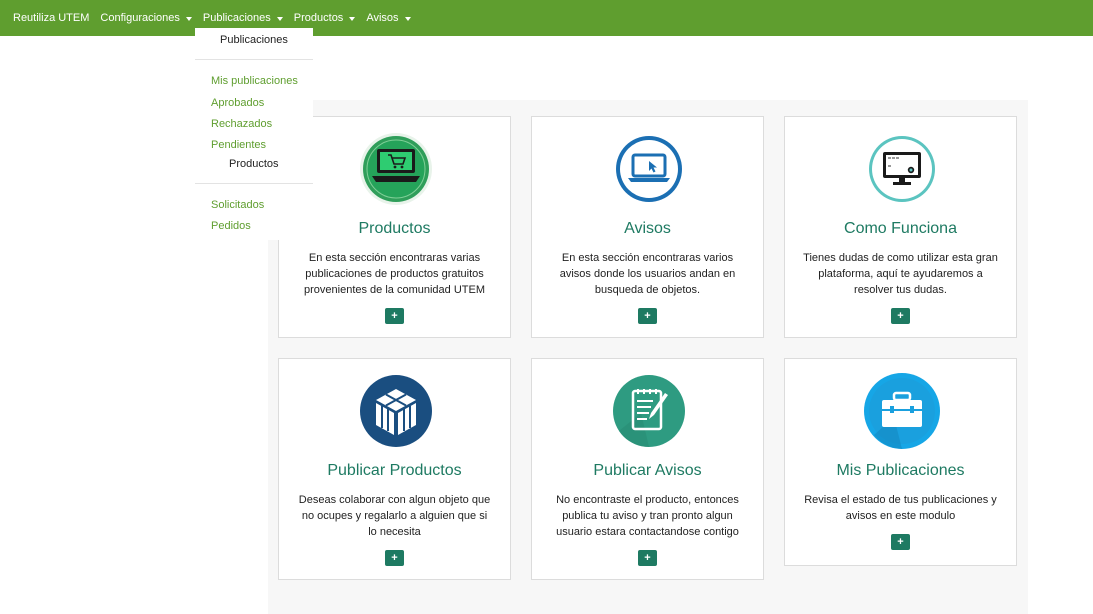  I want to click on card-title: Mis Publicaciones, so click(900, 470).